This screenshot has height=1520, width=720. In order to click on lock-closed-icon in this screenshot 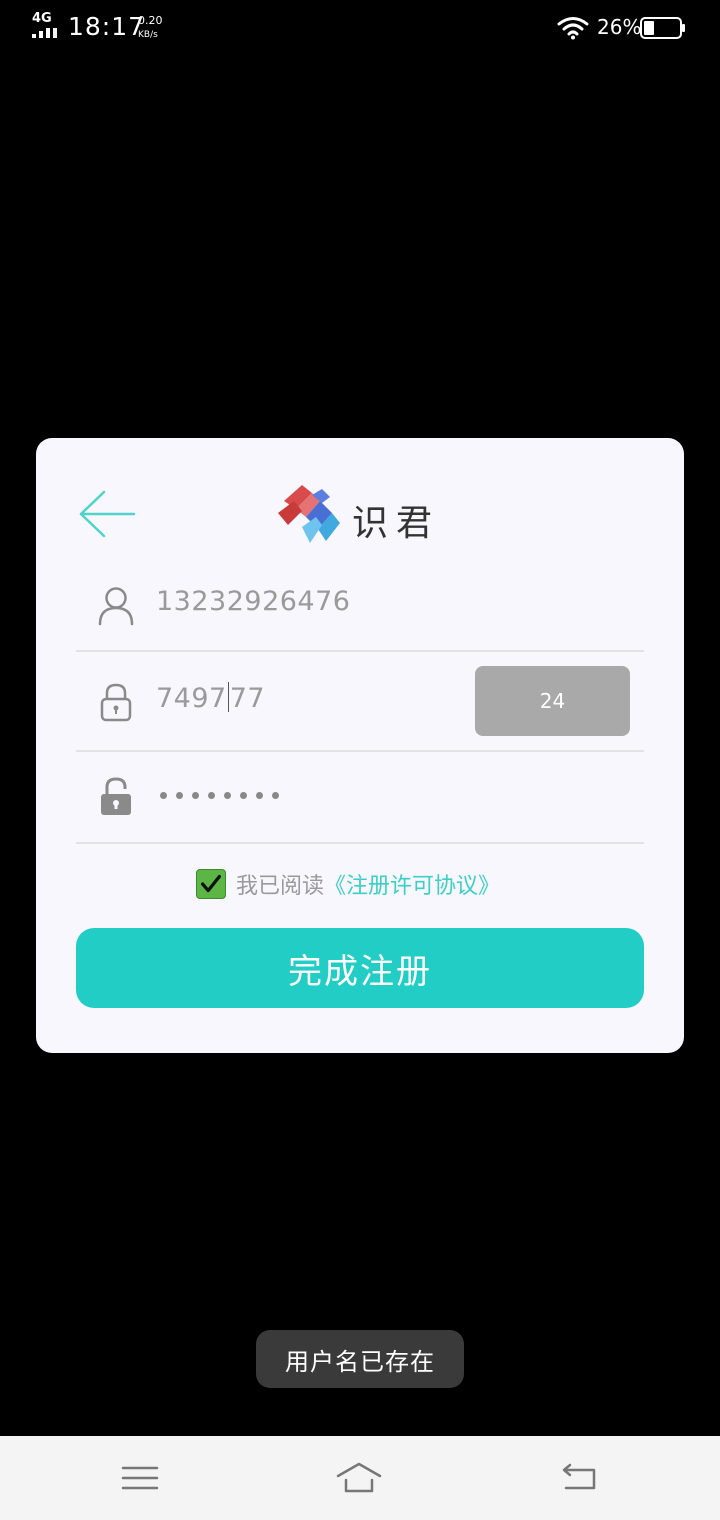, I will do `click(116, 702)`.